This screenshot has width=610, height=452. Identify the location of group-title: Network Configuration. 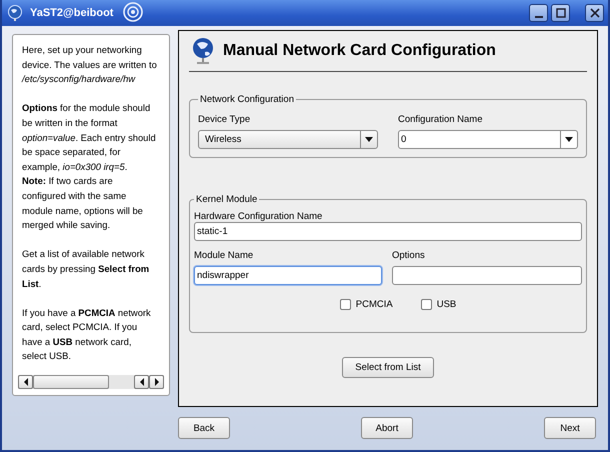
(247, 99).